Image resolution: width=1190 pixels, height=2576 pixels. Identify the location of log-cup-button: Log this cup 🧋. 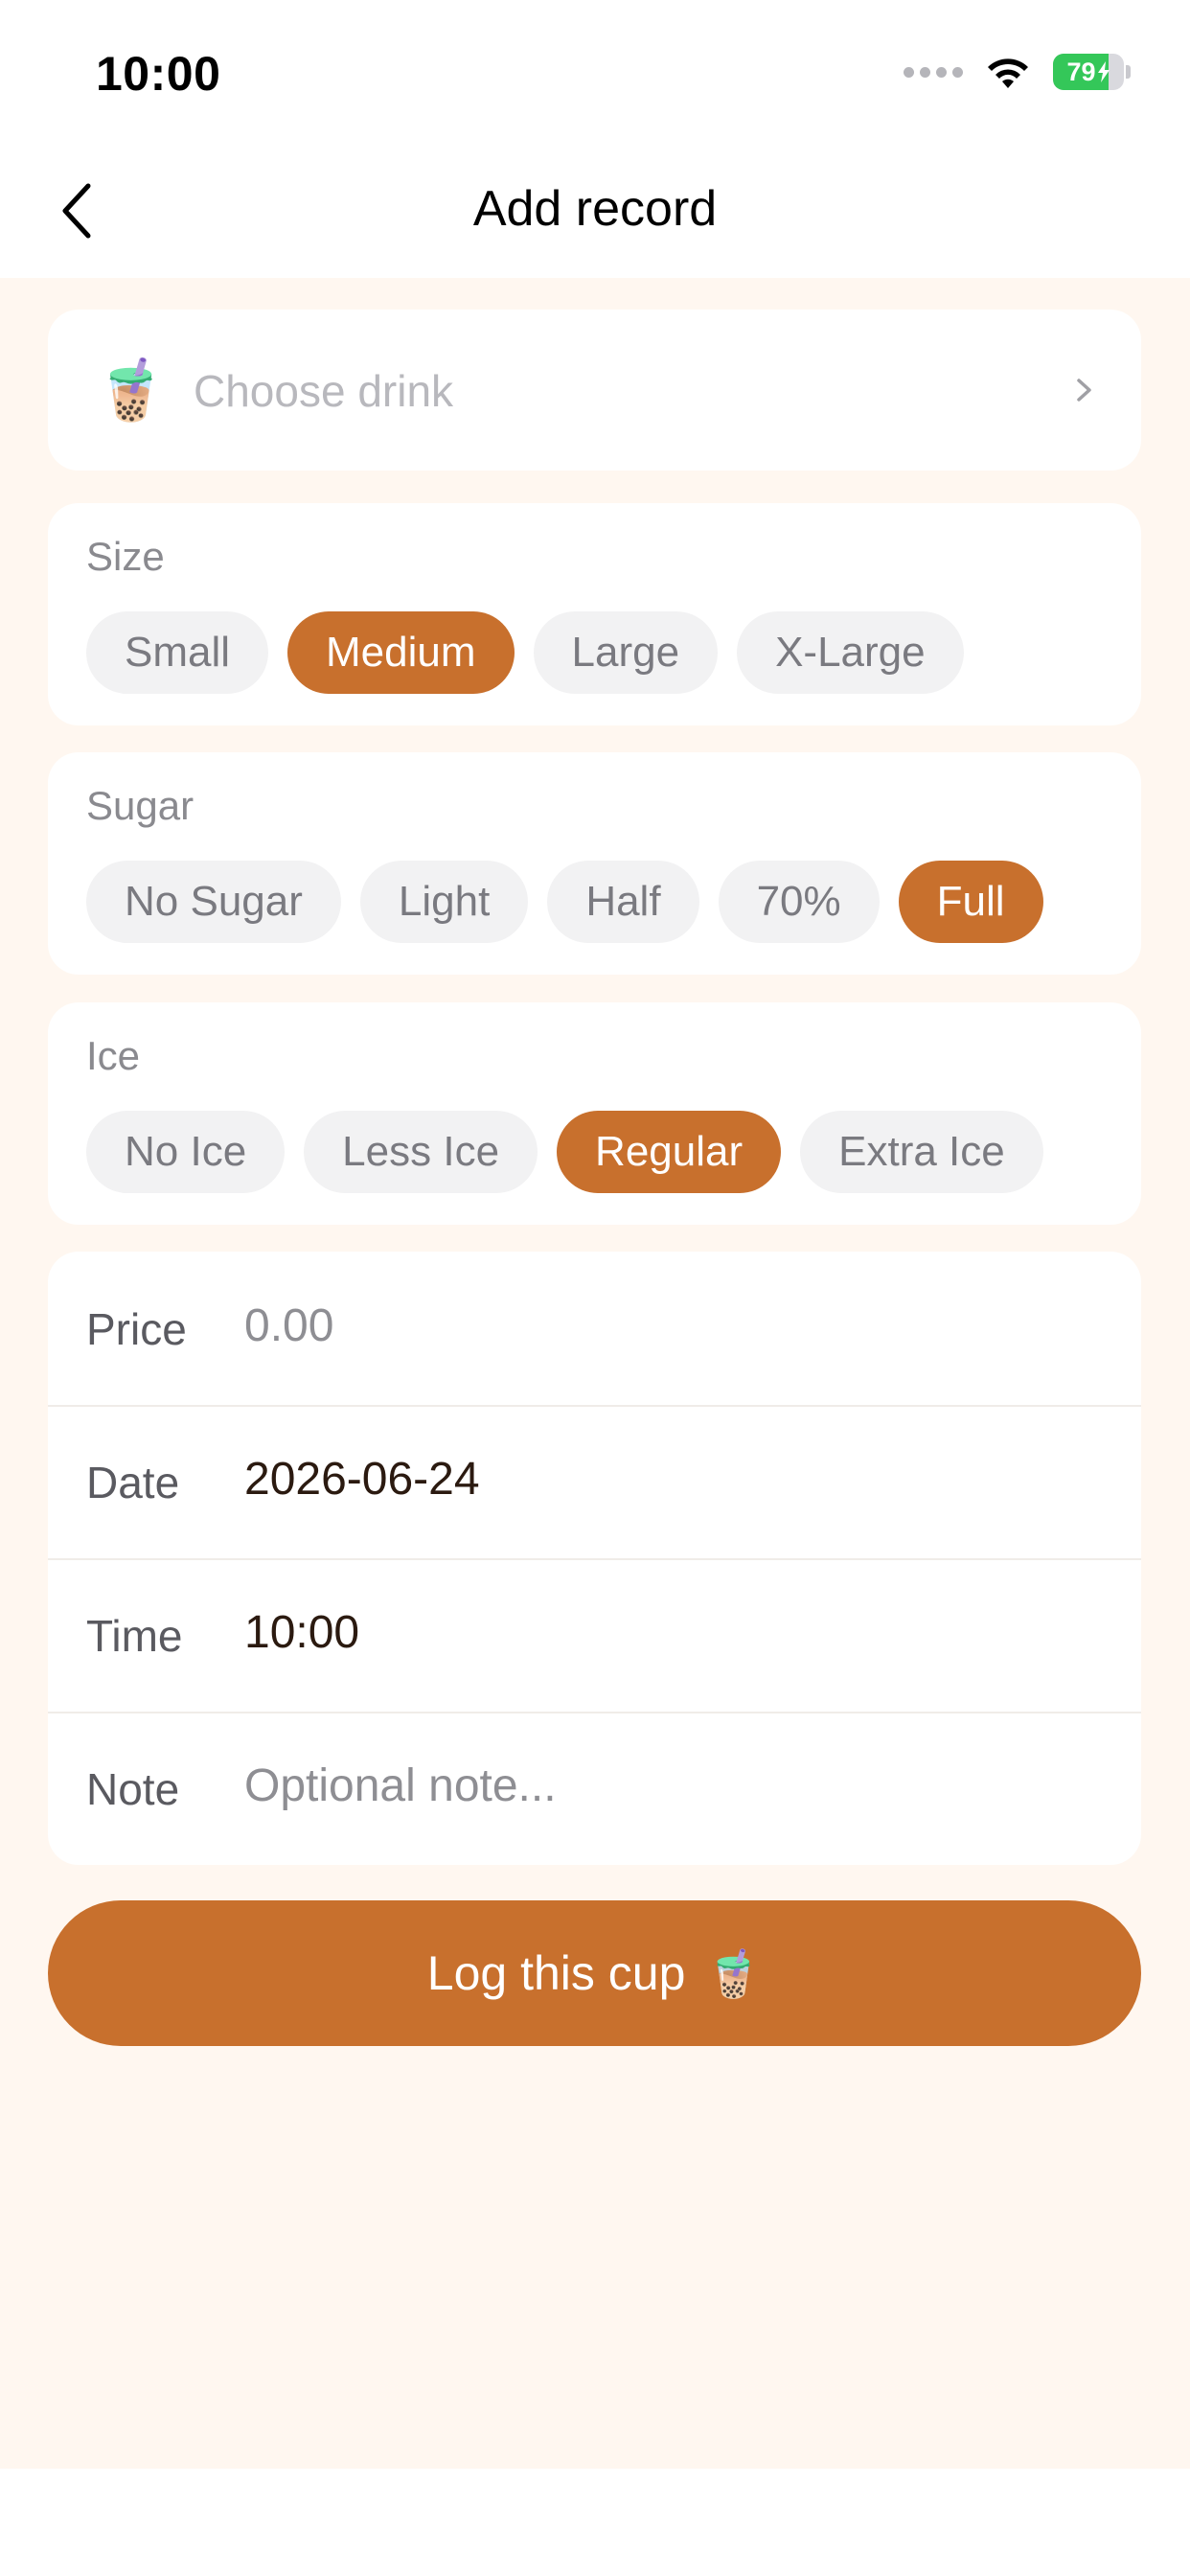
(594, 1973).